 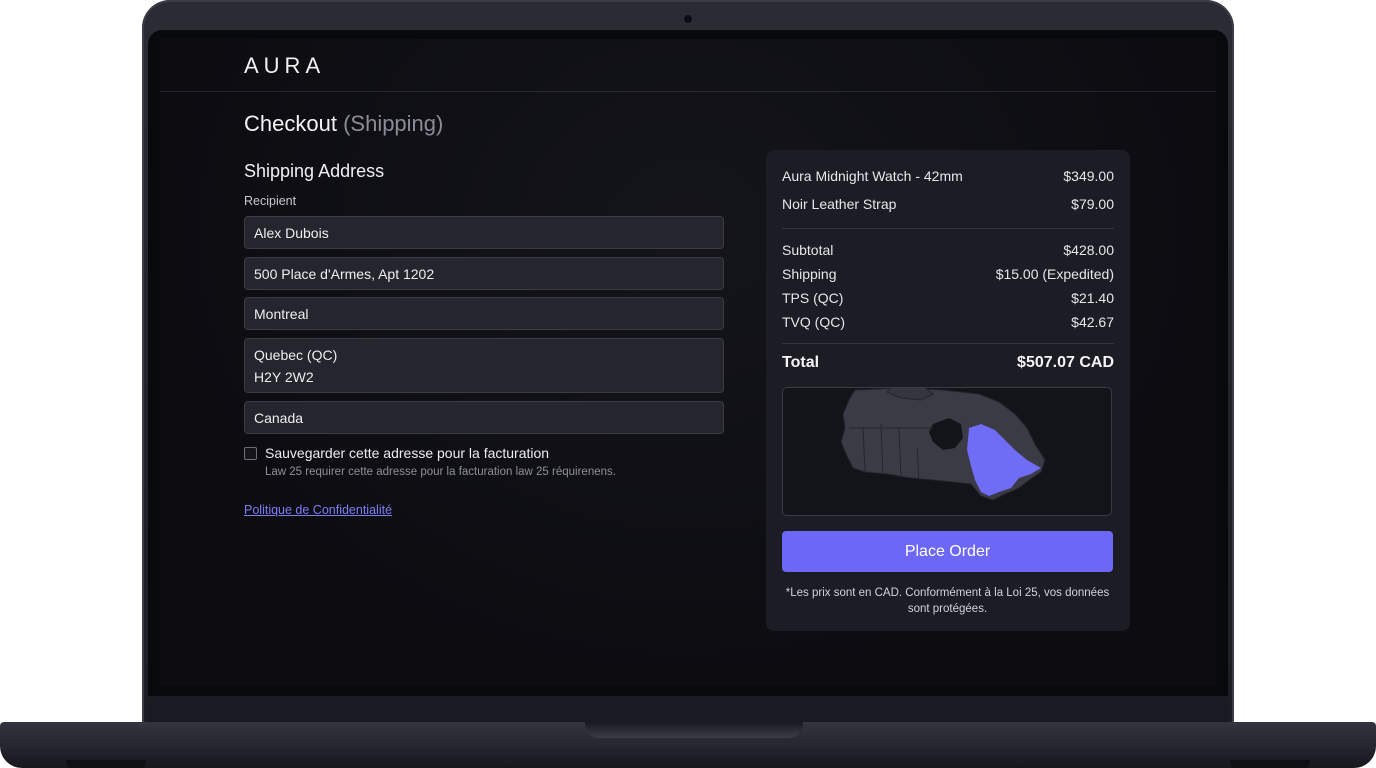 I want to click on country-value: Canada, so click(x=279, y=417).